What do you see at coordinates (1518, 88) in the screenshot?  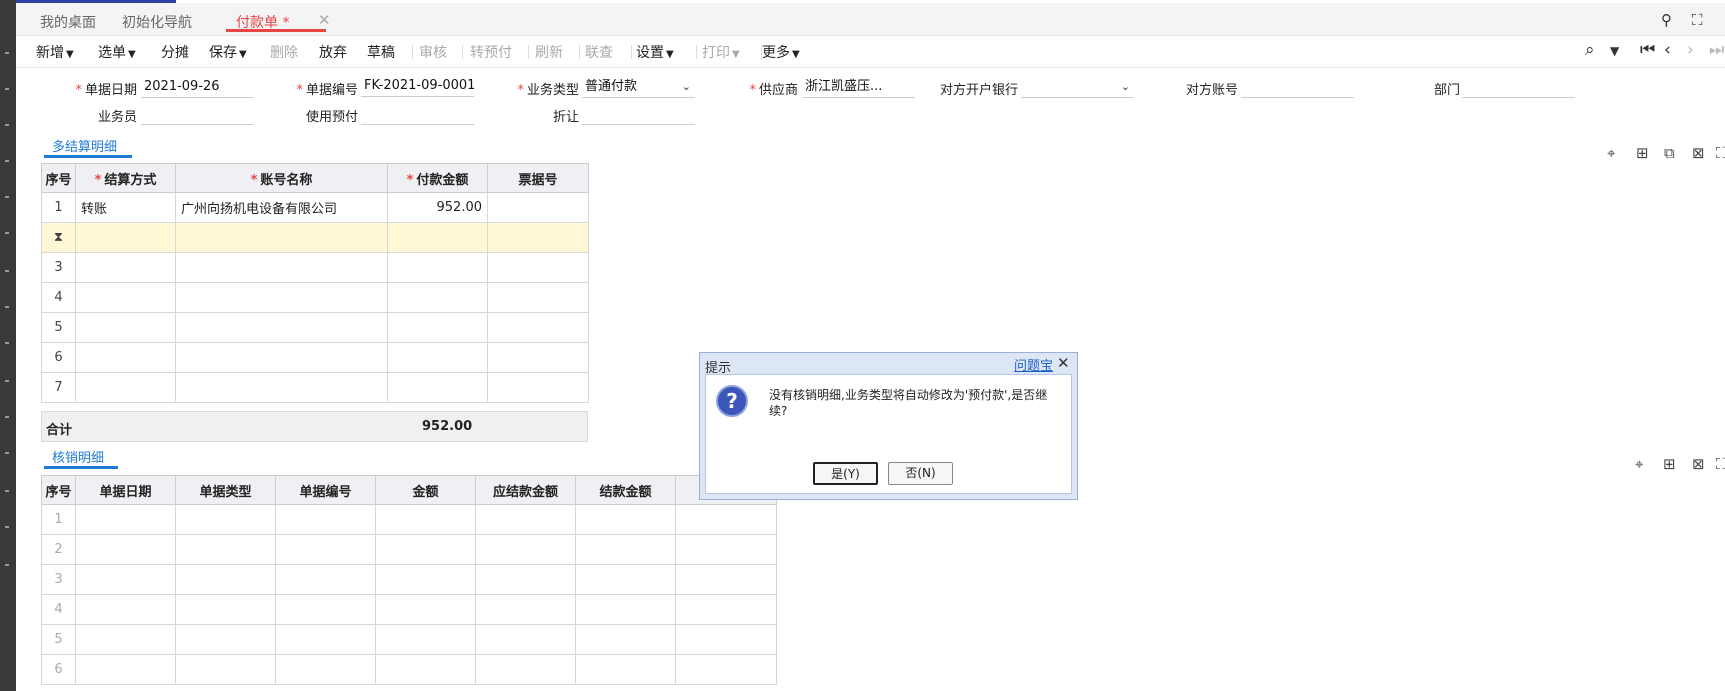 I see `dept-field` at bounding box center [1518, 88].